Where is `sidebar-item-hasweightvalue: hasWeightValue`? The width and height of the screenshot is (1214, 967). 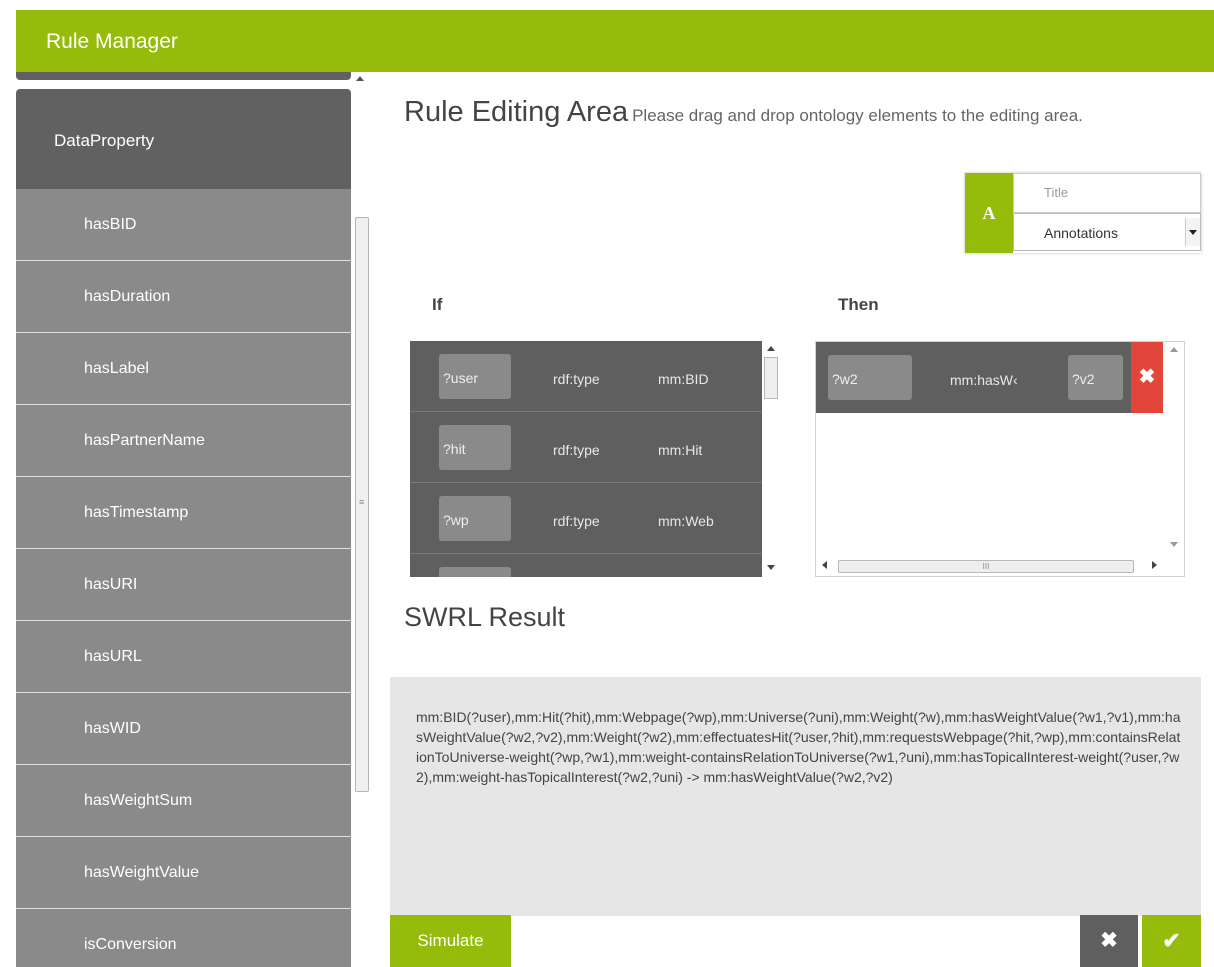 sidebar-item-hasweightvalue: hasWeightValue is located at coordinates (183, 873).